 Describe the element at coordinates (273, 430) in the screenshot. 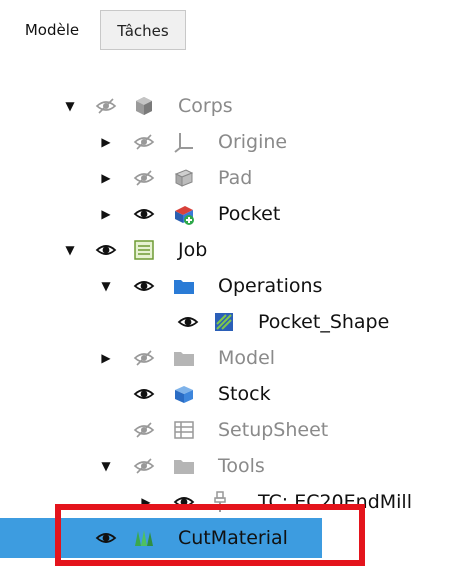

I see `tree-item-label: SetupSheet` at that location.